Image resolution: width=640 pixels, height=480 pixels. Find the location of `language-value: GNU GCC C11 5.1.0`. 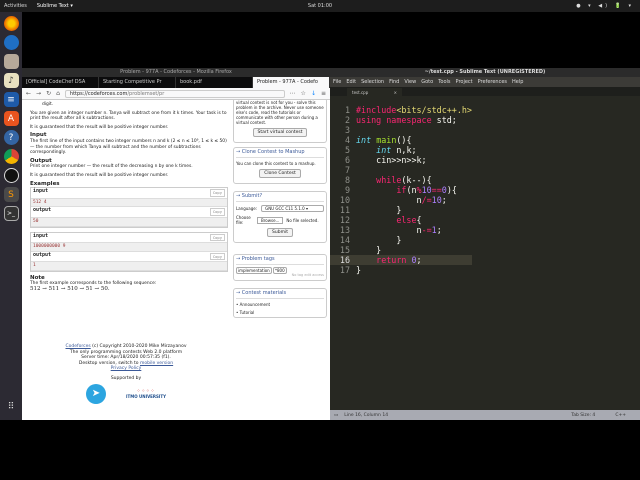

language-value: GNU GCC C11 5.1.0 is located at coordinates (285, 208).